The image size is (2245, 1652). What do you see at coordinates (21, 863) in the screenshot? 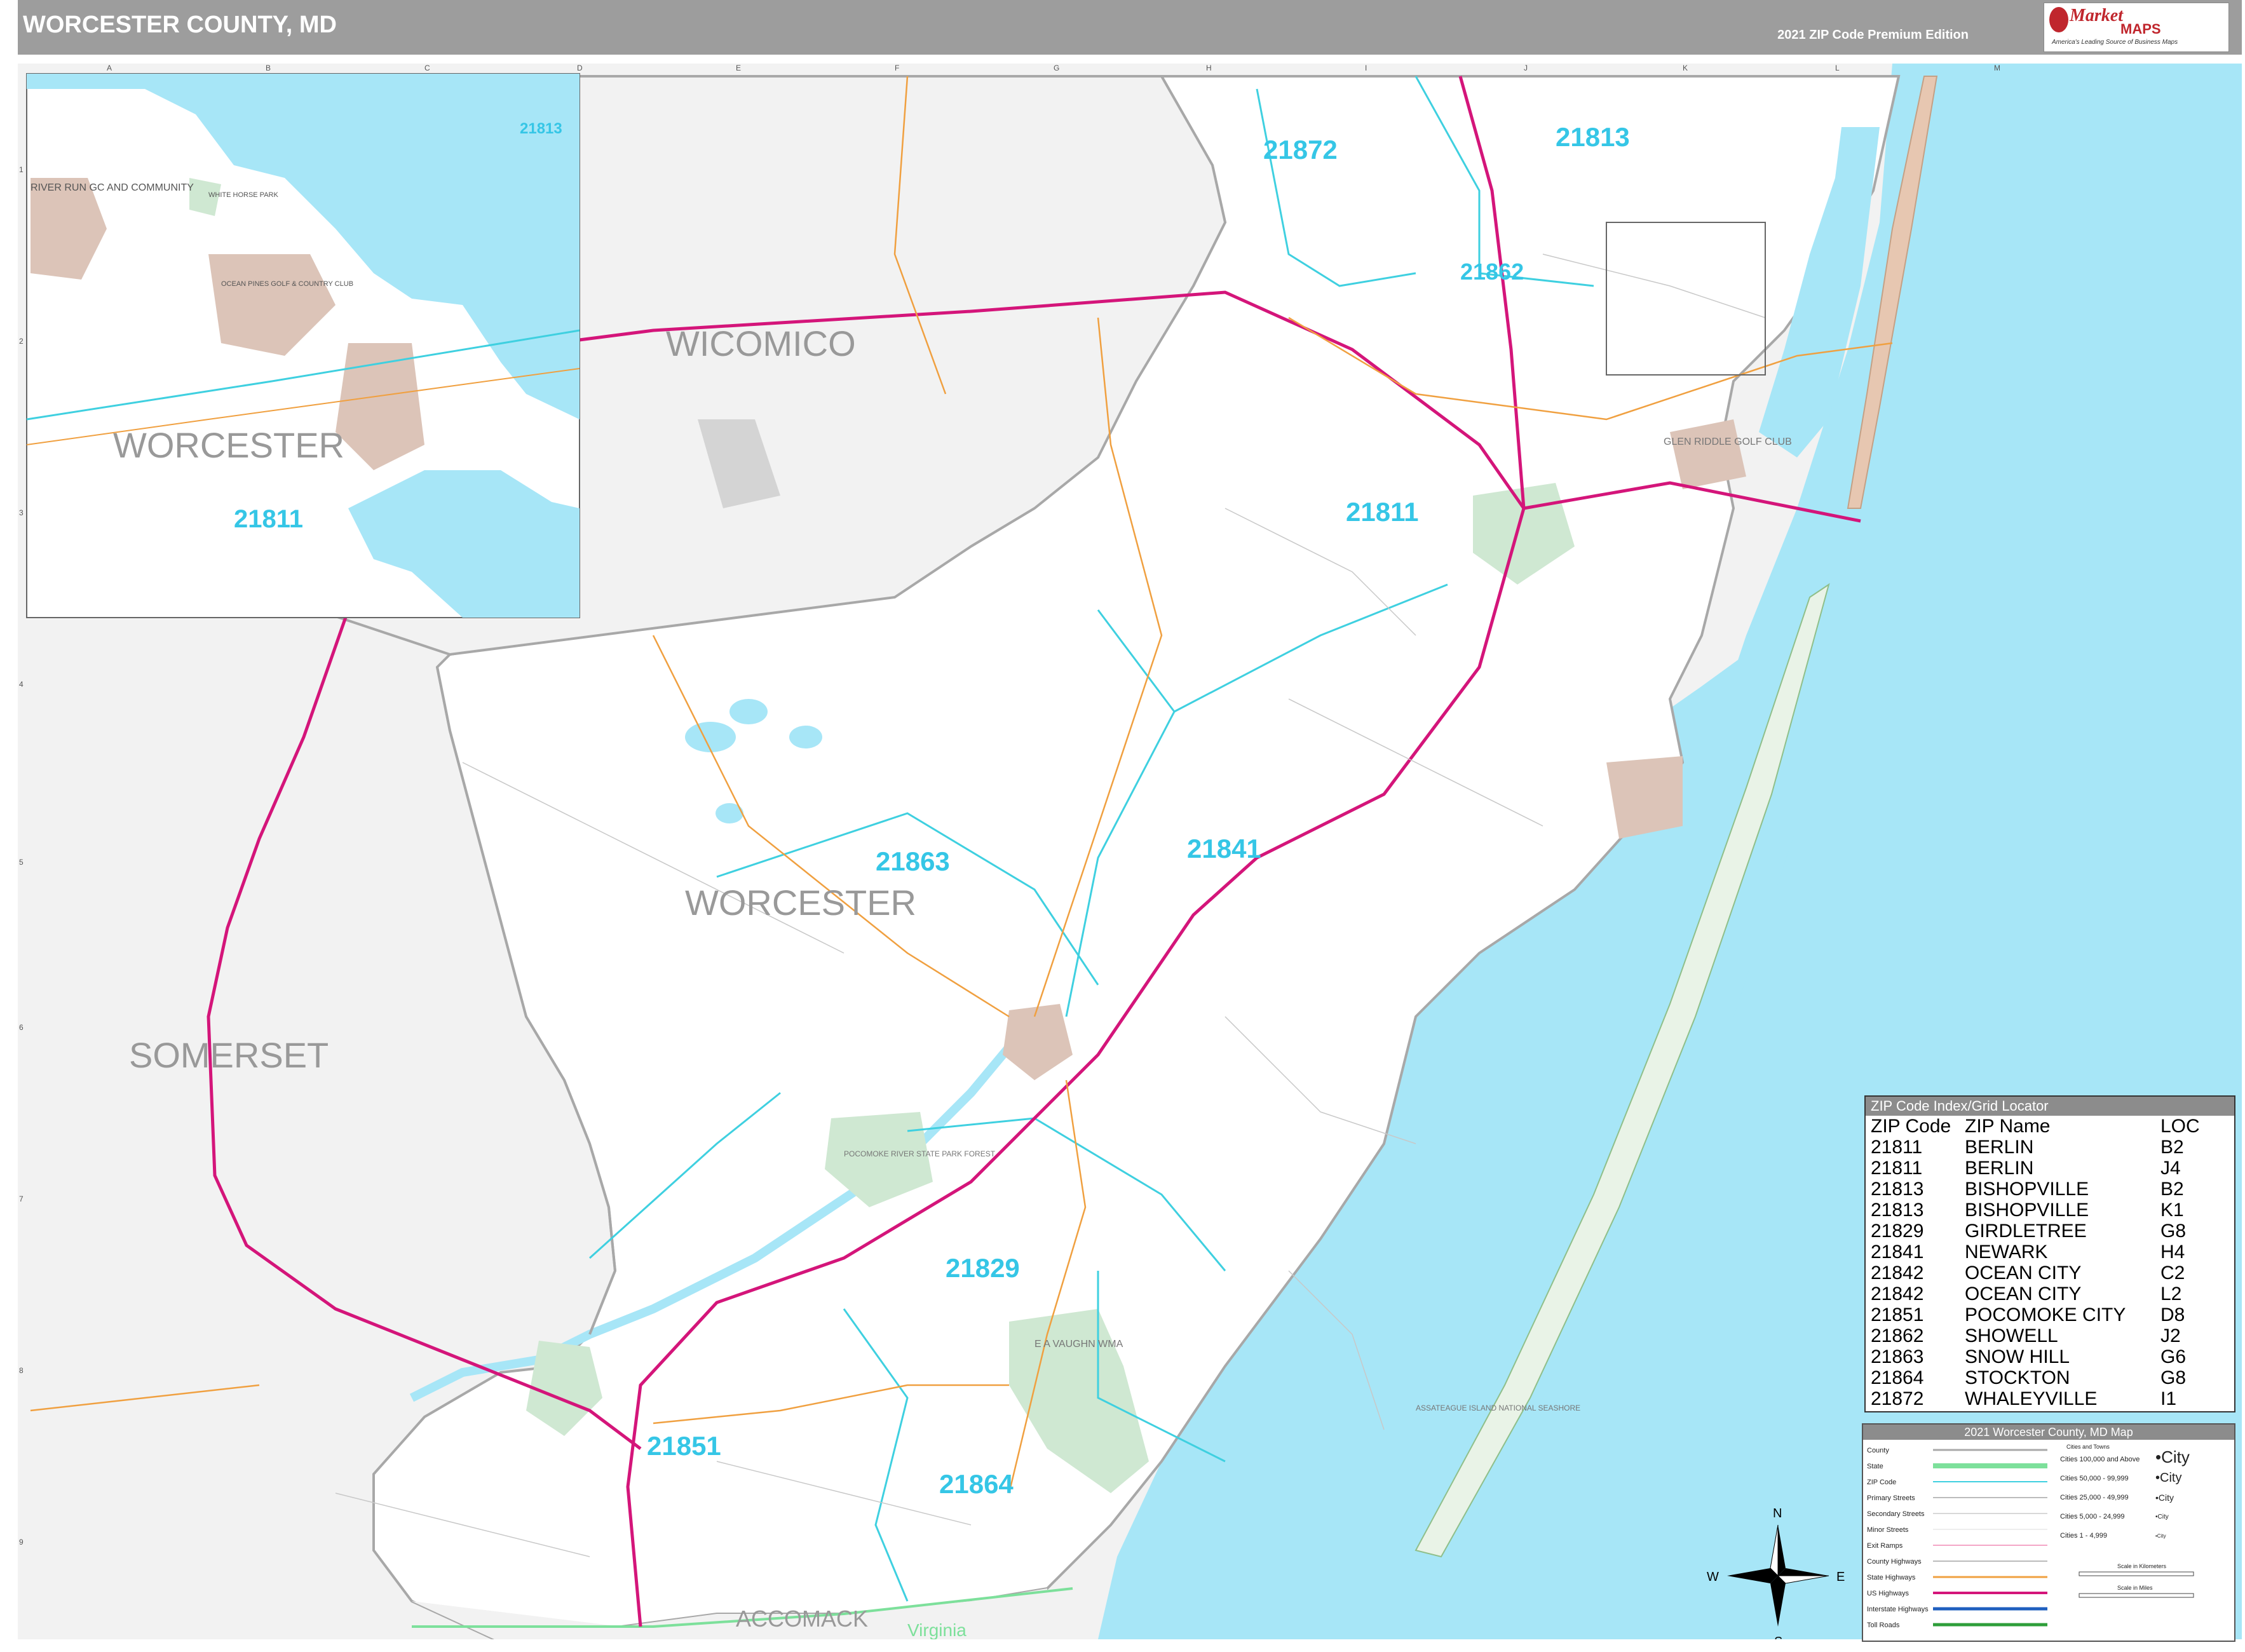
I see `grid-row: 5` at bounding box center [21, 863].